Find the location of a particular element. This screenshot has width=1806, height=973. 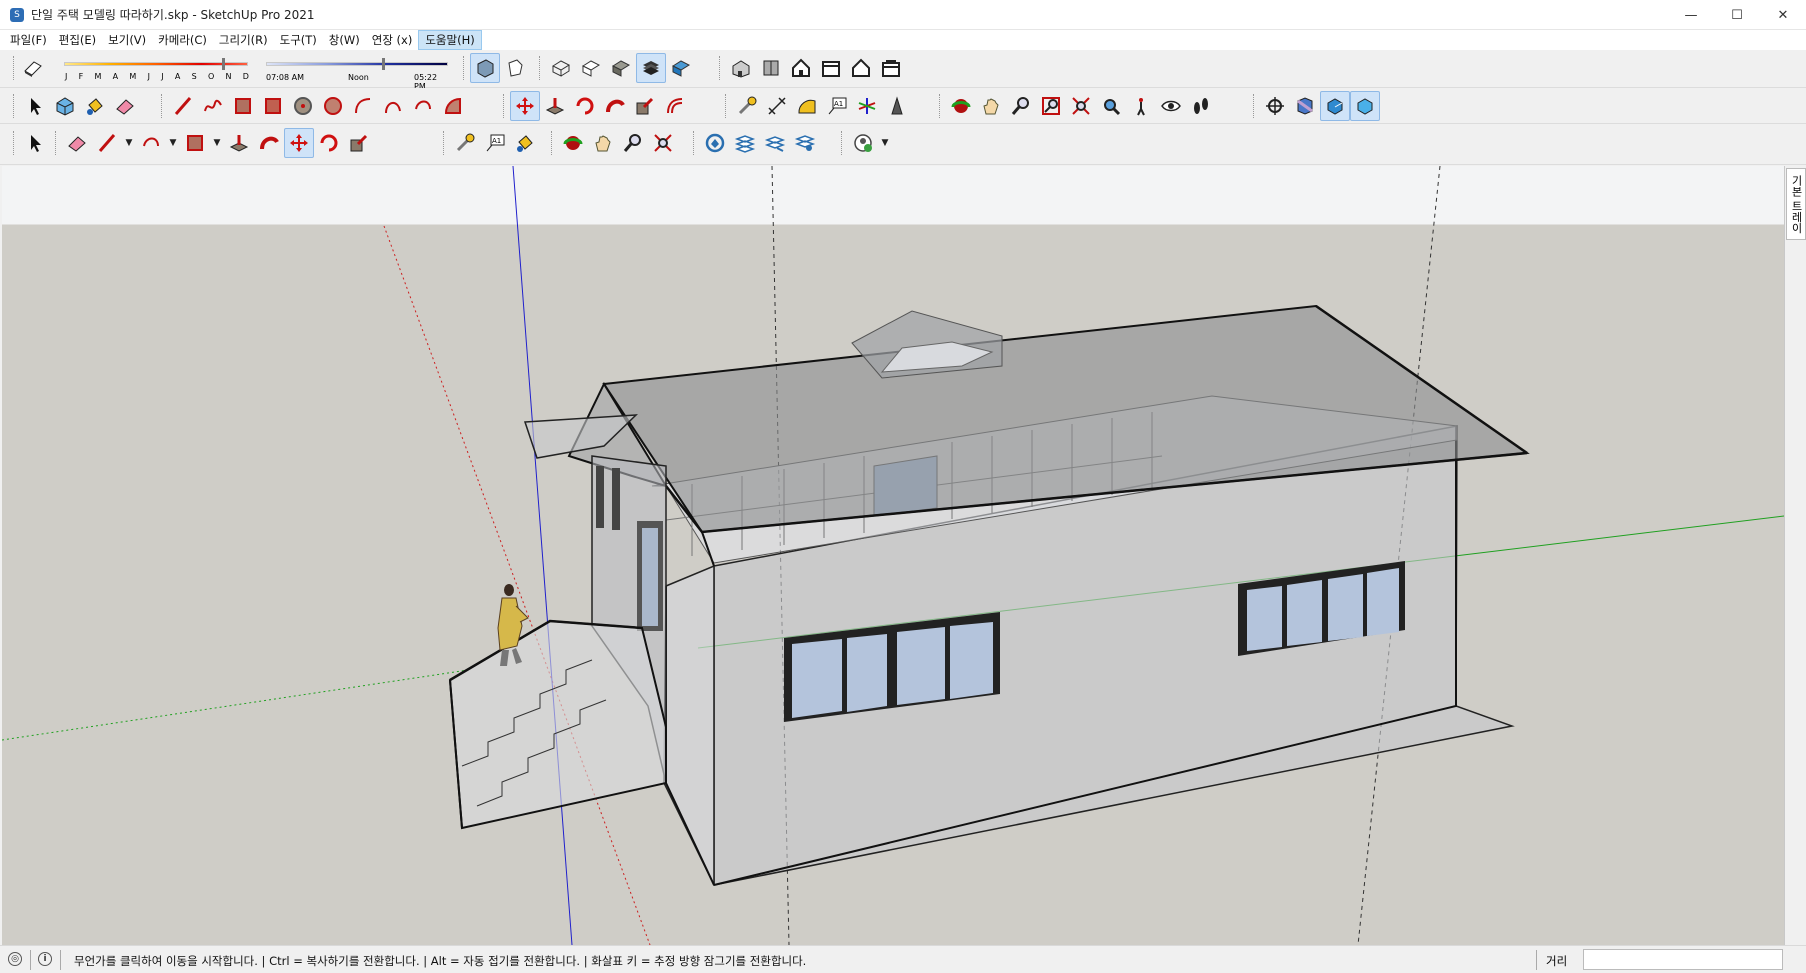

maximize-button: ☐ is located at coordinates (1737, 15).